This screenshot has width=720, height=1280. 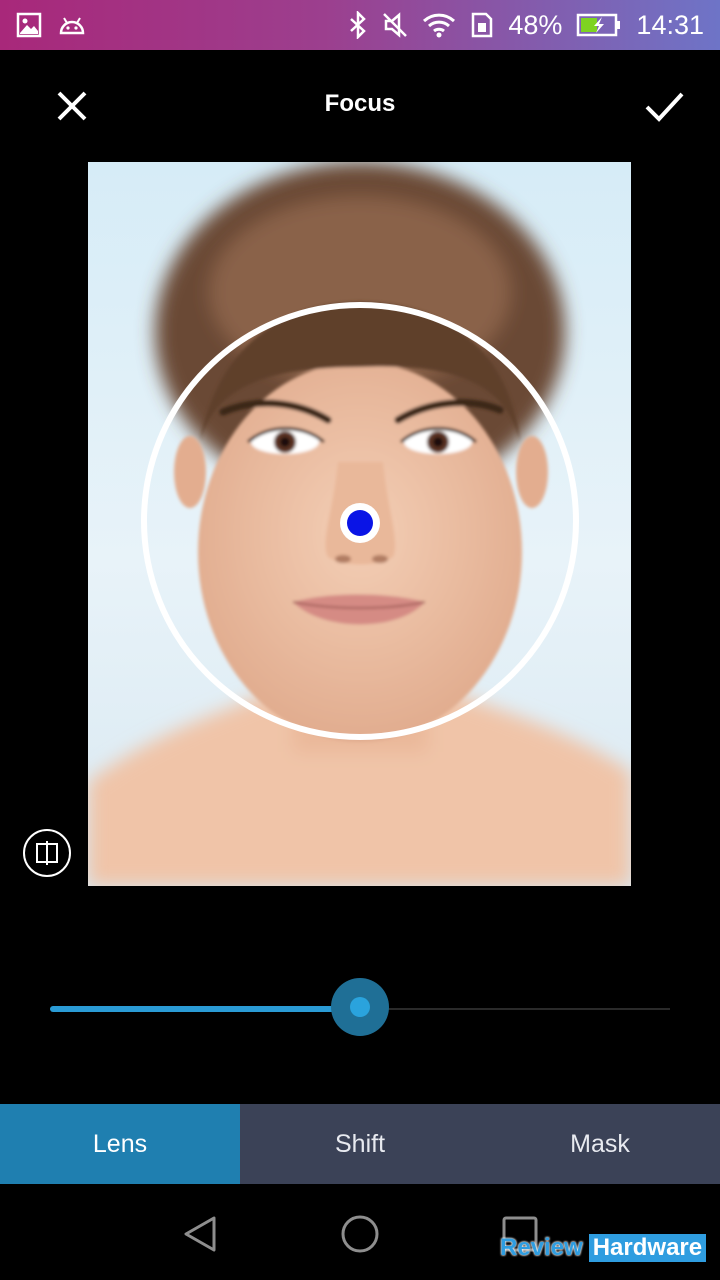 I want to click on status-right: 48% 14:31, so click(x=534, y=25).